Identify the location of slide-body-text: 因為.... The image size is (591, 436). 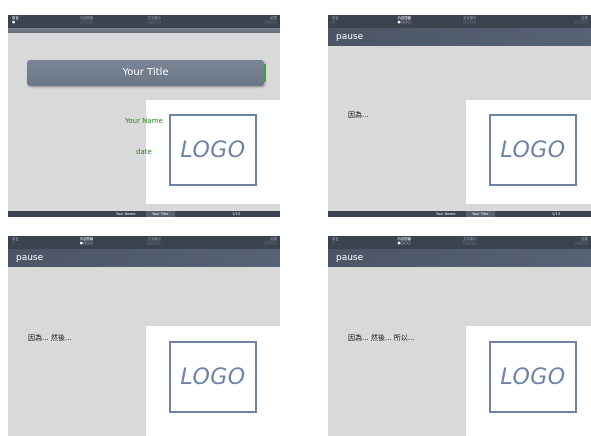
(358, 115).